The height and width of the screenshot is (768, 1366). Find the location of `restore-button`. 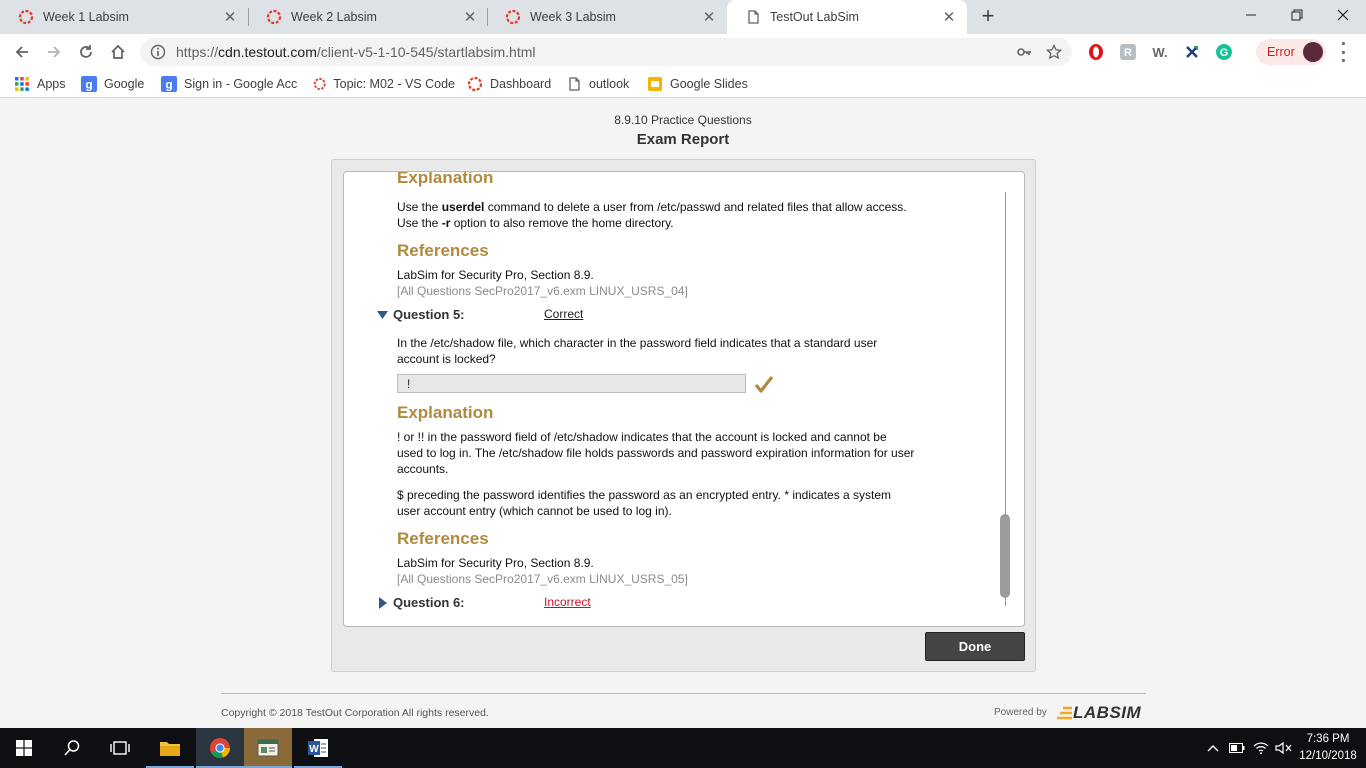

restore-button is located at coordinates (1297, 15).